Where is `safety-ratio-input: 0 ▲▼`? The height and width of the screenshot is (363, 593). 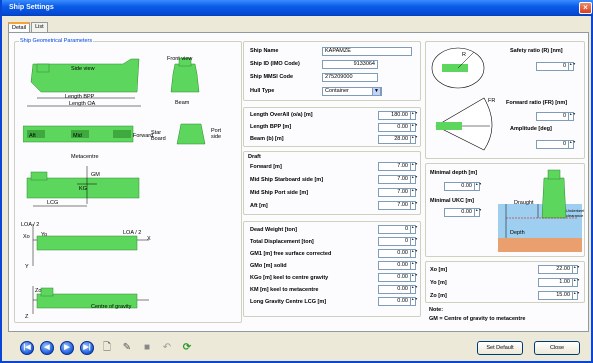 safety-ratio-input: 0 ▲▼ is located at coordinates (556, 66).